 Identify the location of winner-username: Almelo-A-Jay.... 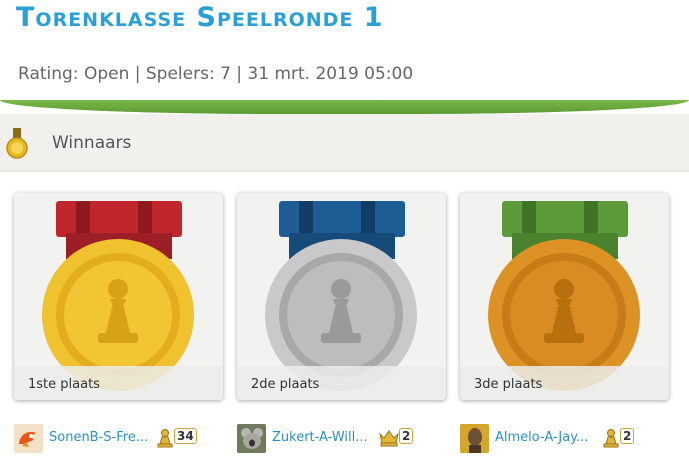
(541, 437).